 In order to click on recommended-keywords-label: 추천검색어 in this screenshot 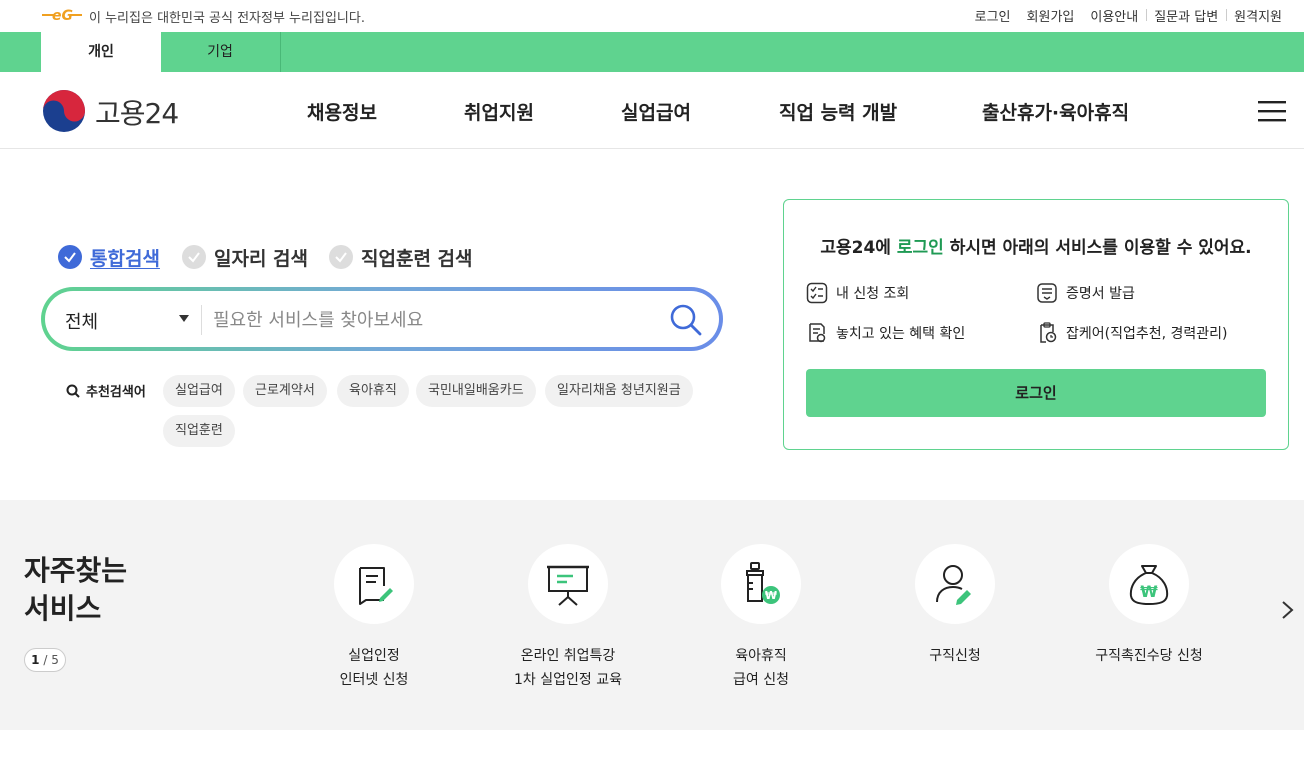, I will do `click(106, 390)`.